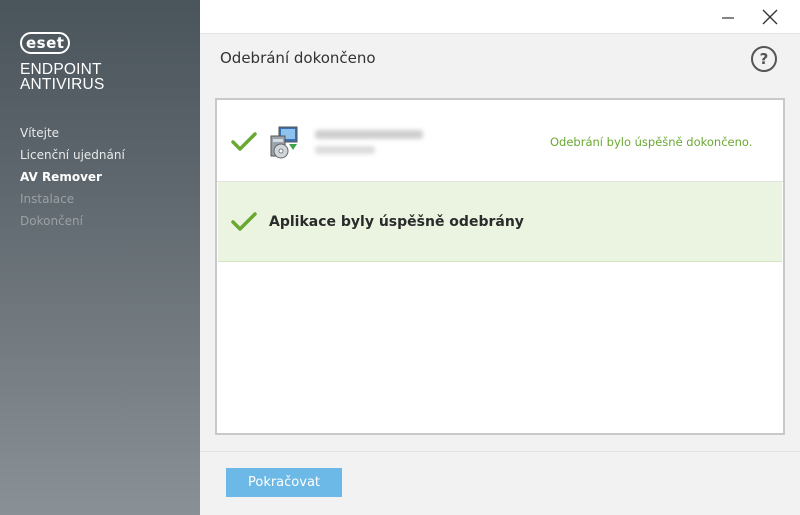 Image resolution: width=800 pixels, height=515 pixels. What do you see at coordinates (298, 58) in the screenshot?
I see `page-title: Odebrání dokončeno` at bounding box center [298, 58].